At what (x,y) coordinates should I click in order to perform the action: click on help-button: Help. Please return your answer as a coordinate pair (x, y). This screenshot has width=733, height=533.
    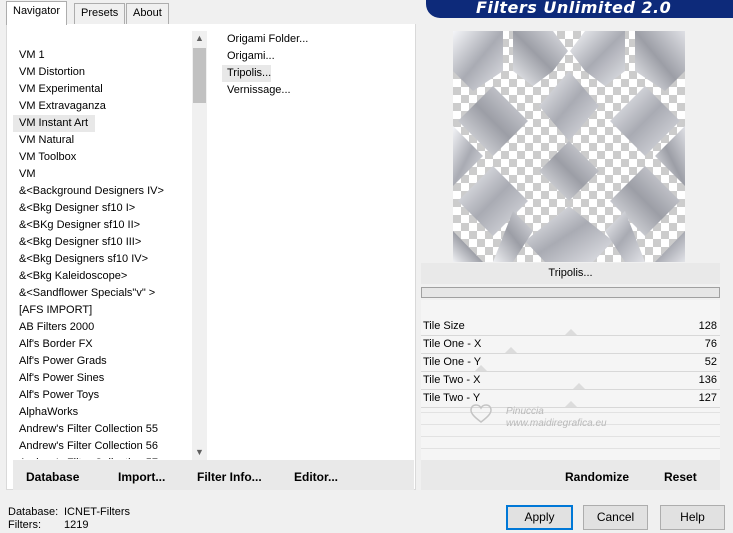
    Looking at the image, I should click on (692, 517).